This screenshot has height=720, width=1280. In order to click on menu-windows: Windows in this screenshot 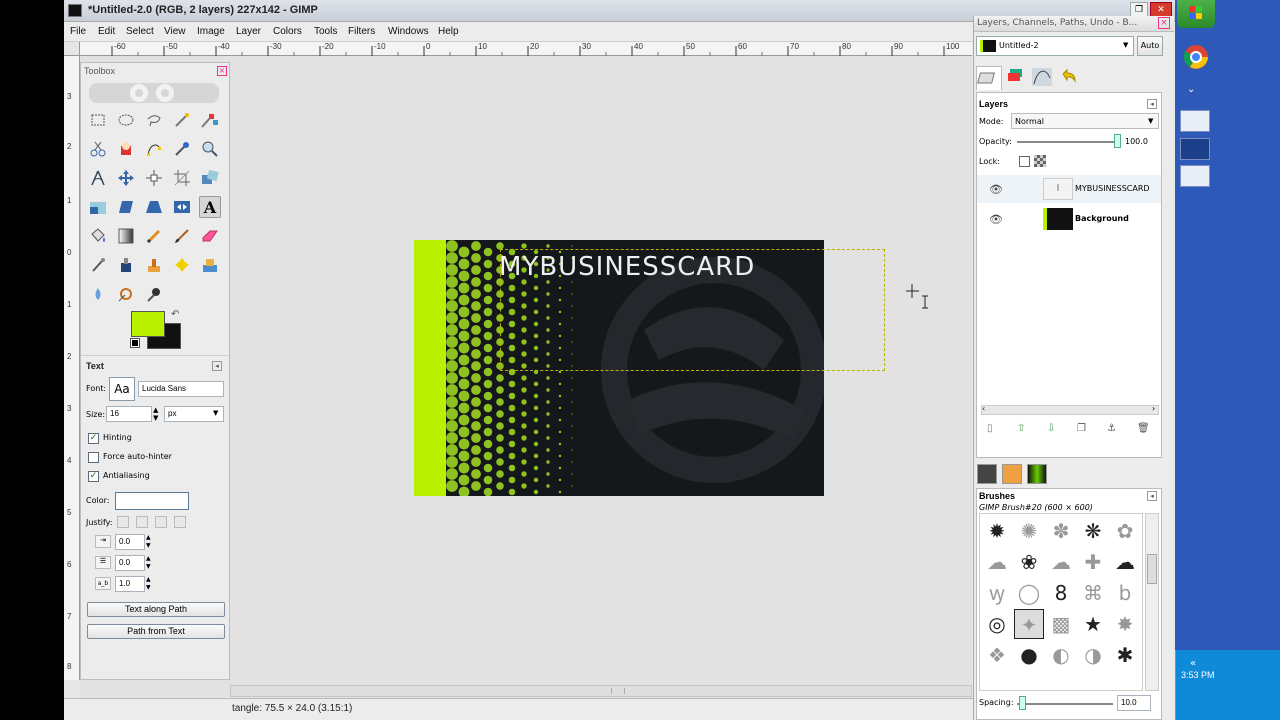, I will do `click(408, 31)`.